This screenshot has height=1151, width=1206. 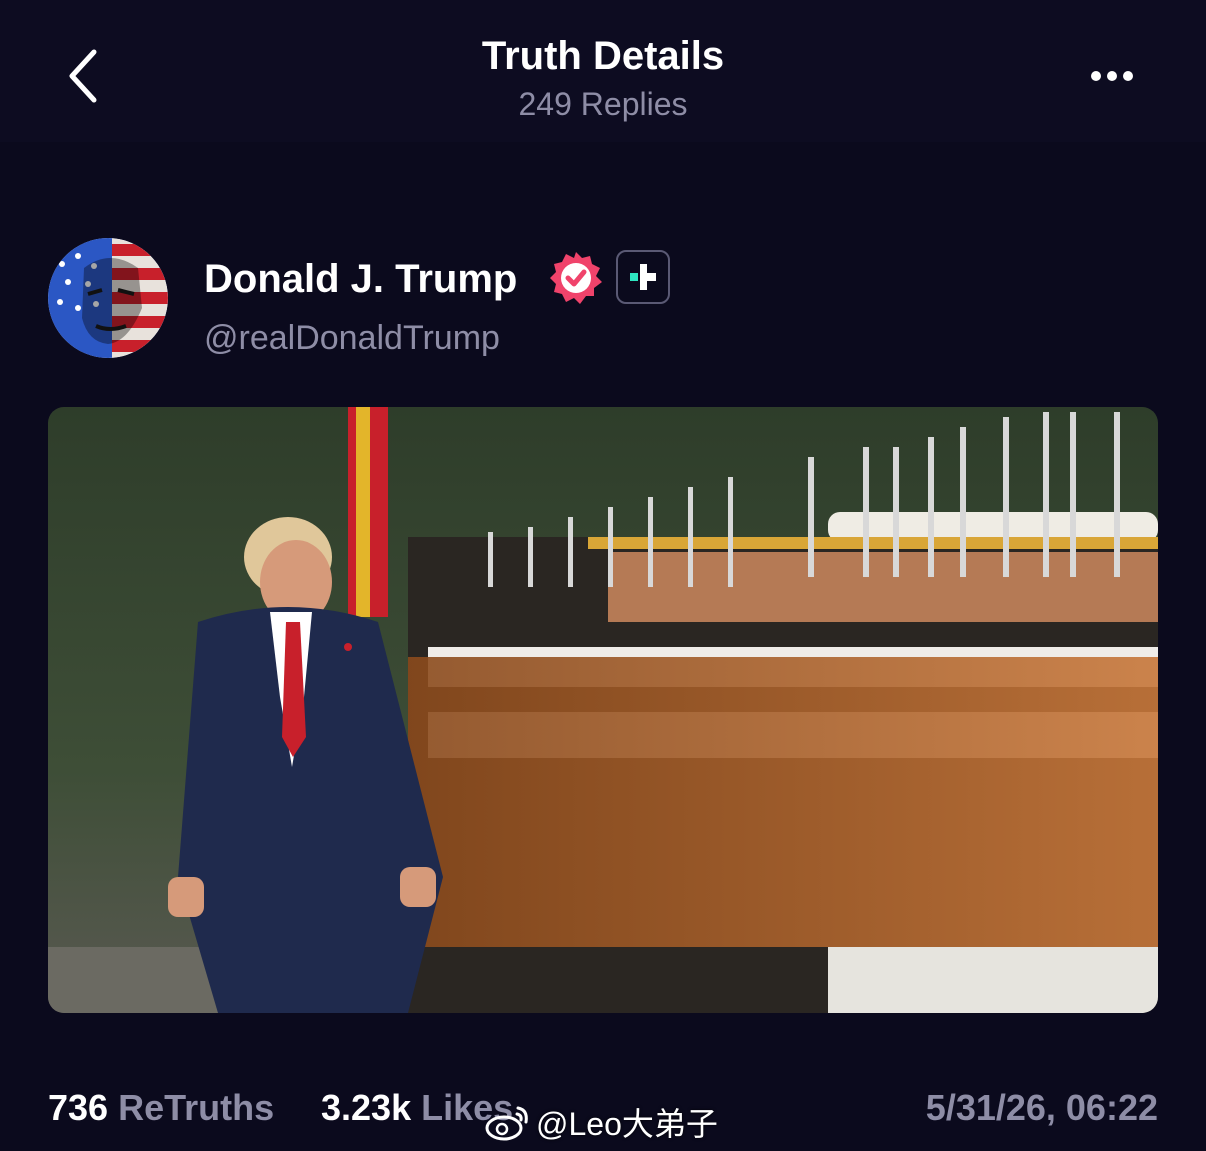 What do you see at coordinates (360, 279) in the screenshot?
I see `author-display-name: Donald J. Trump` at bounding box center [360, 279].